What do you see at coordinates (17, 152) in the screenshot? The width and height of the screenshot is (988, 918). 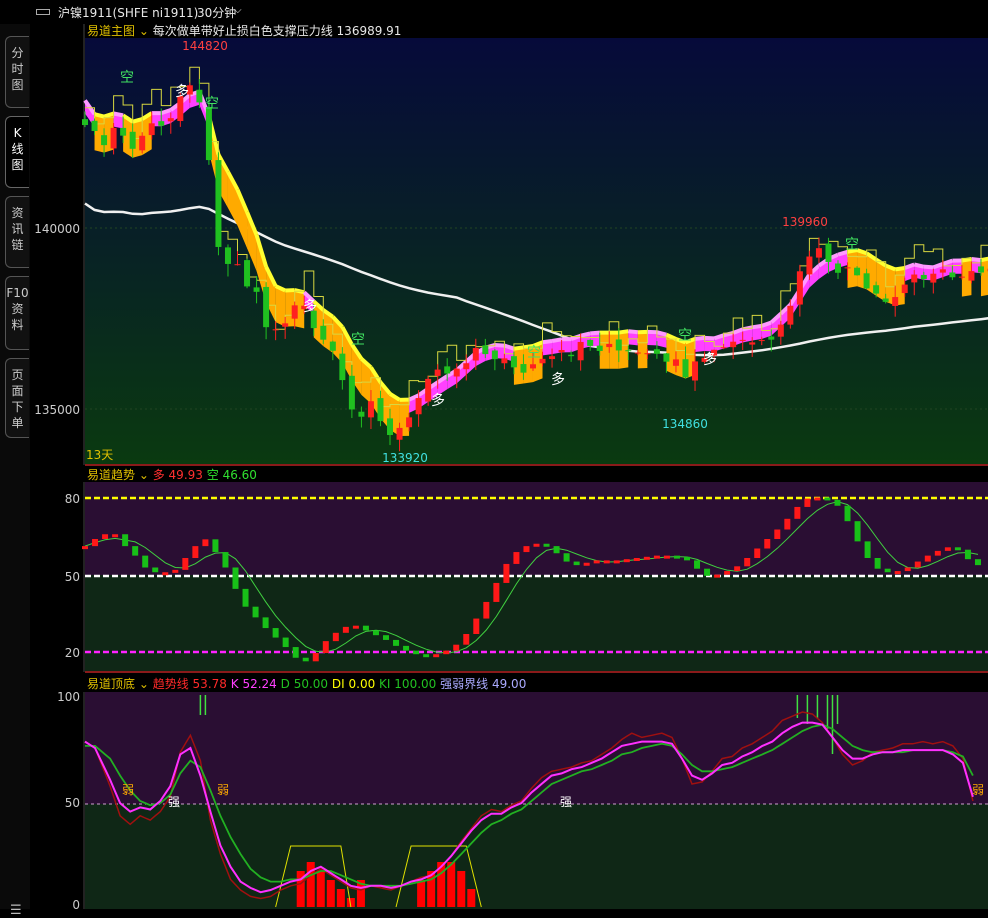 I see `tab-kline: K线图` at bounding box center [17, 152].